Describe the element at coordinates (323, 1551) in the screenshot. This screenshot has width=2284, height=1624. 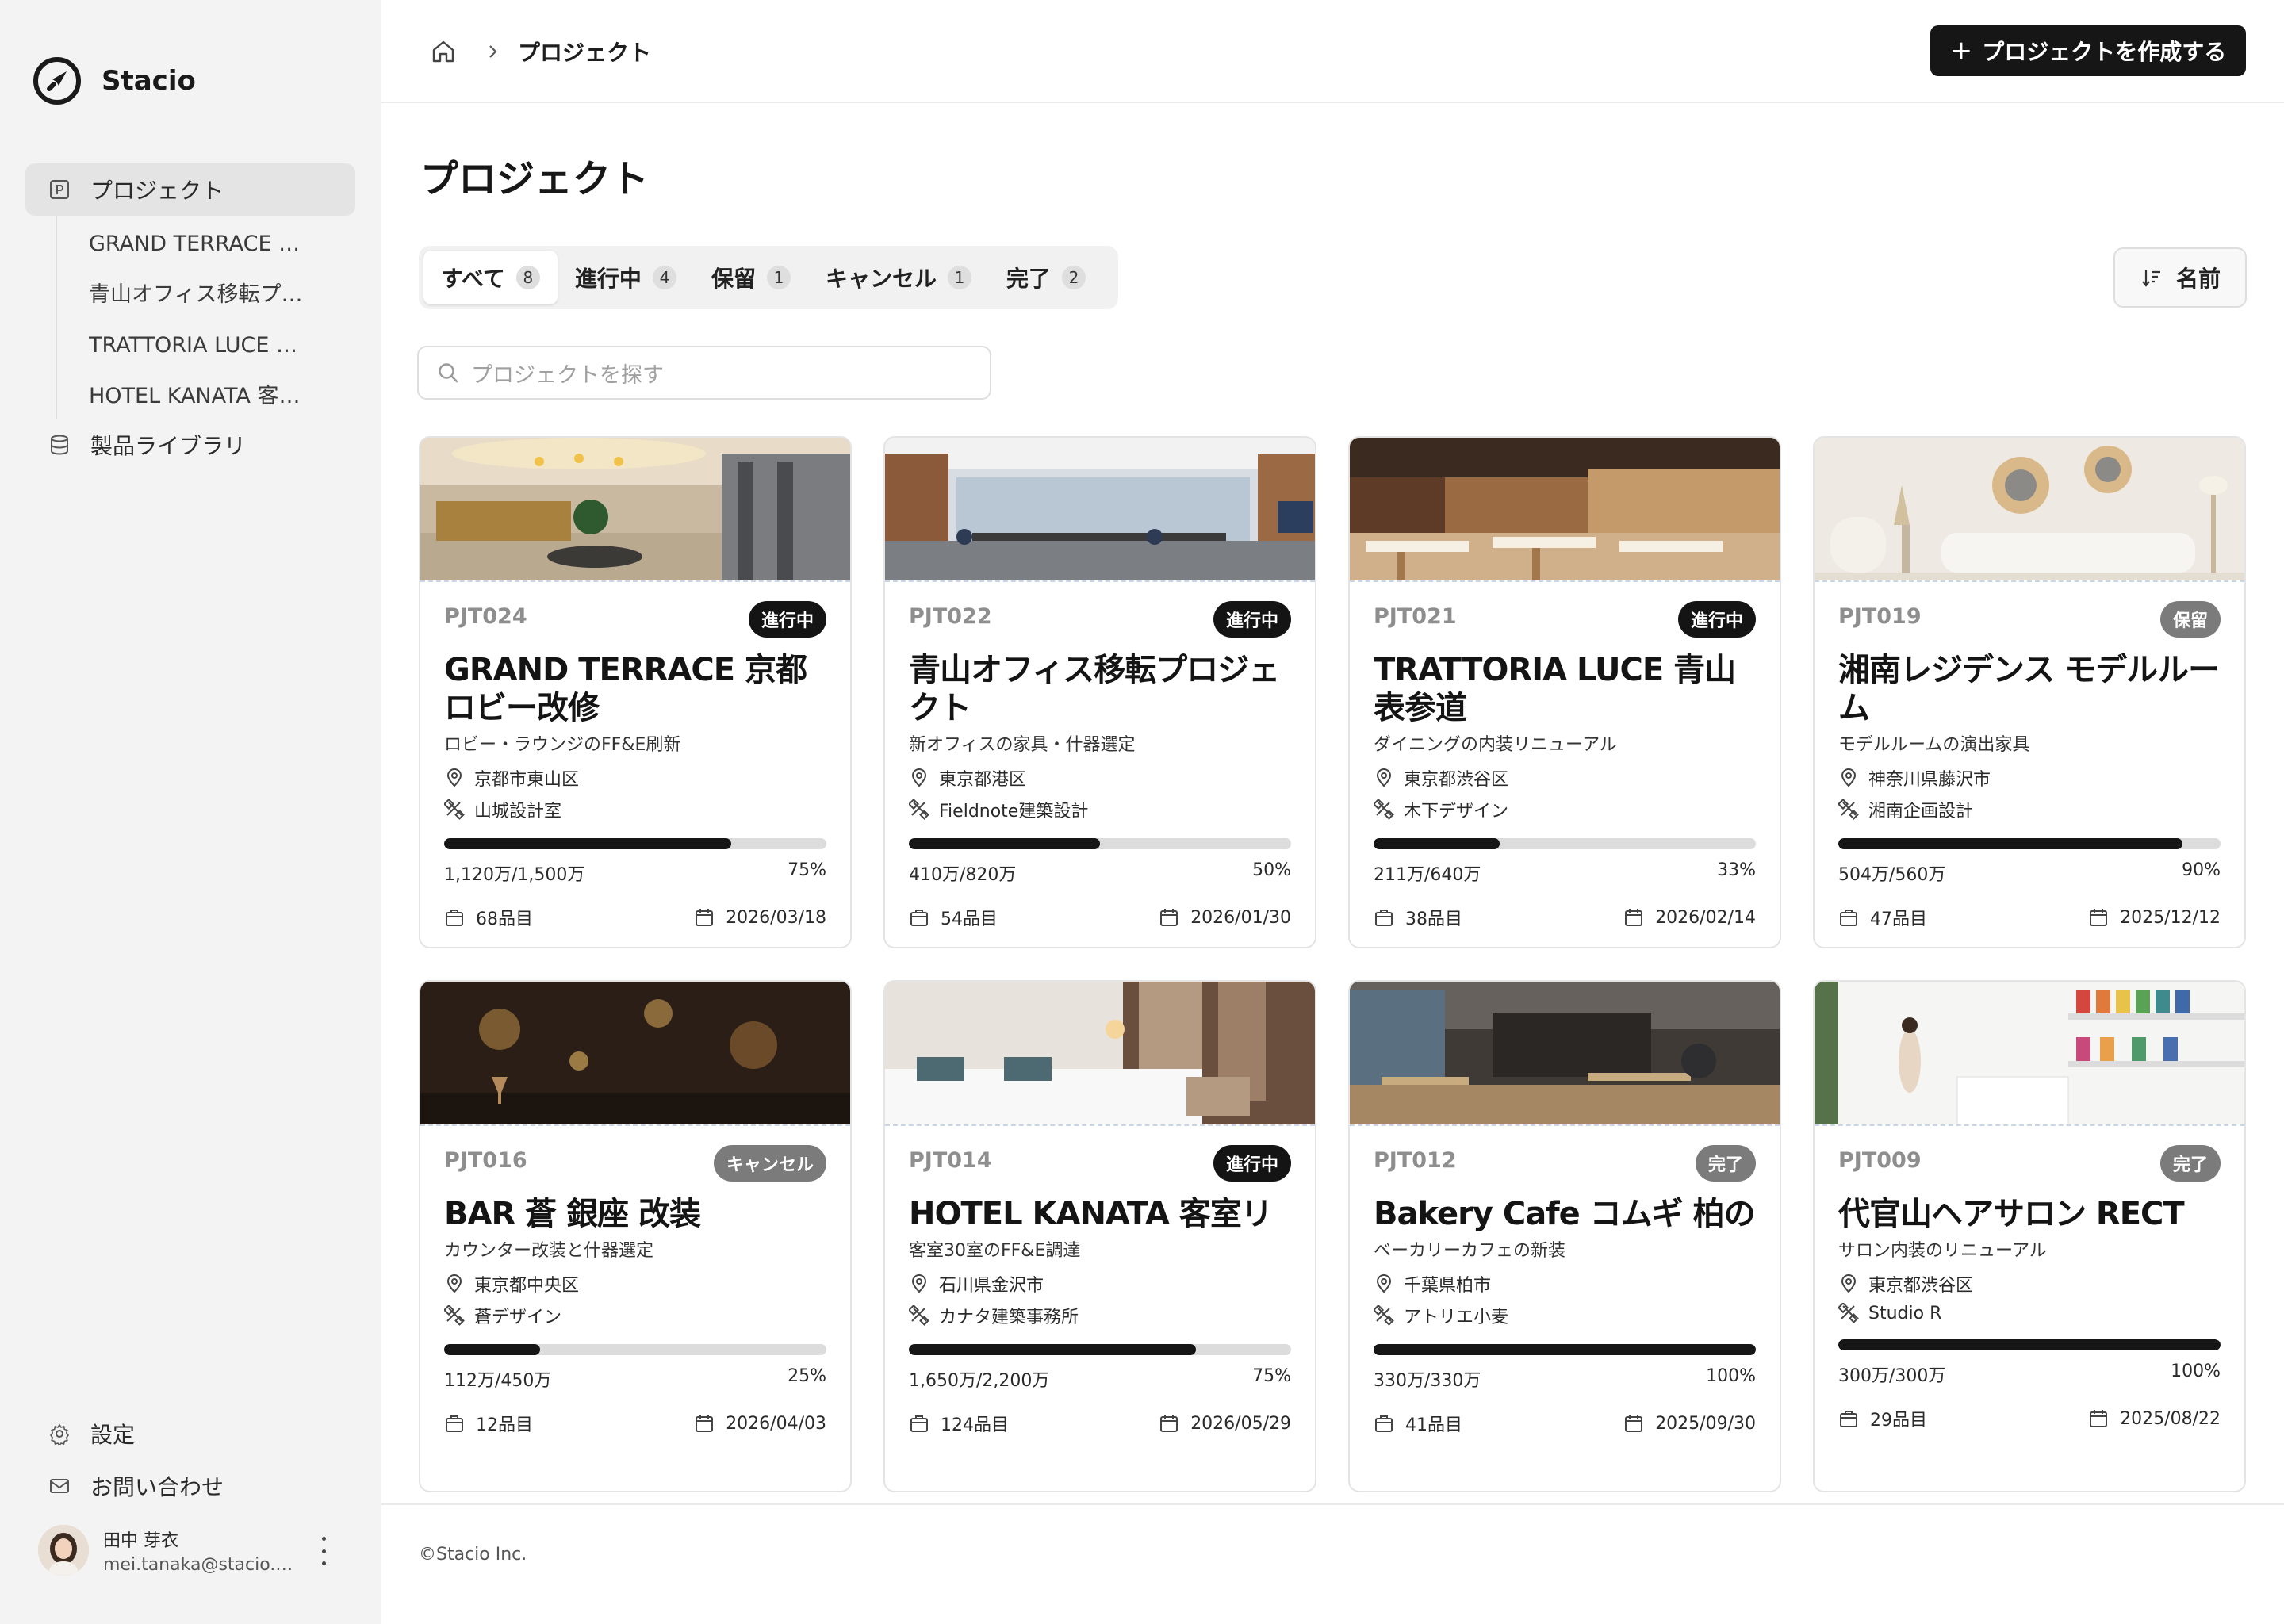
I see `more-vertical-icon` at that location.